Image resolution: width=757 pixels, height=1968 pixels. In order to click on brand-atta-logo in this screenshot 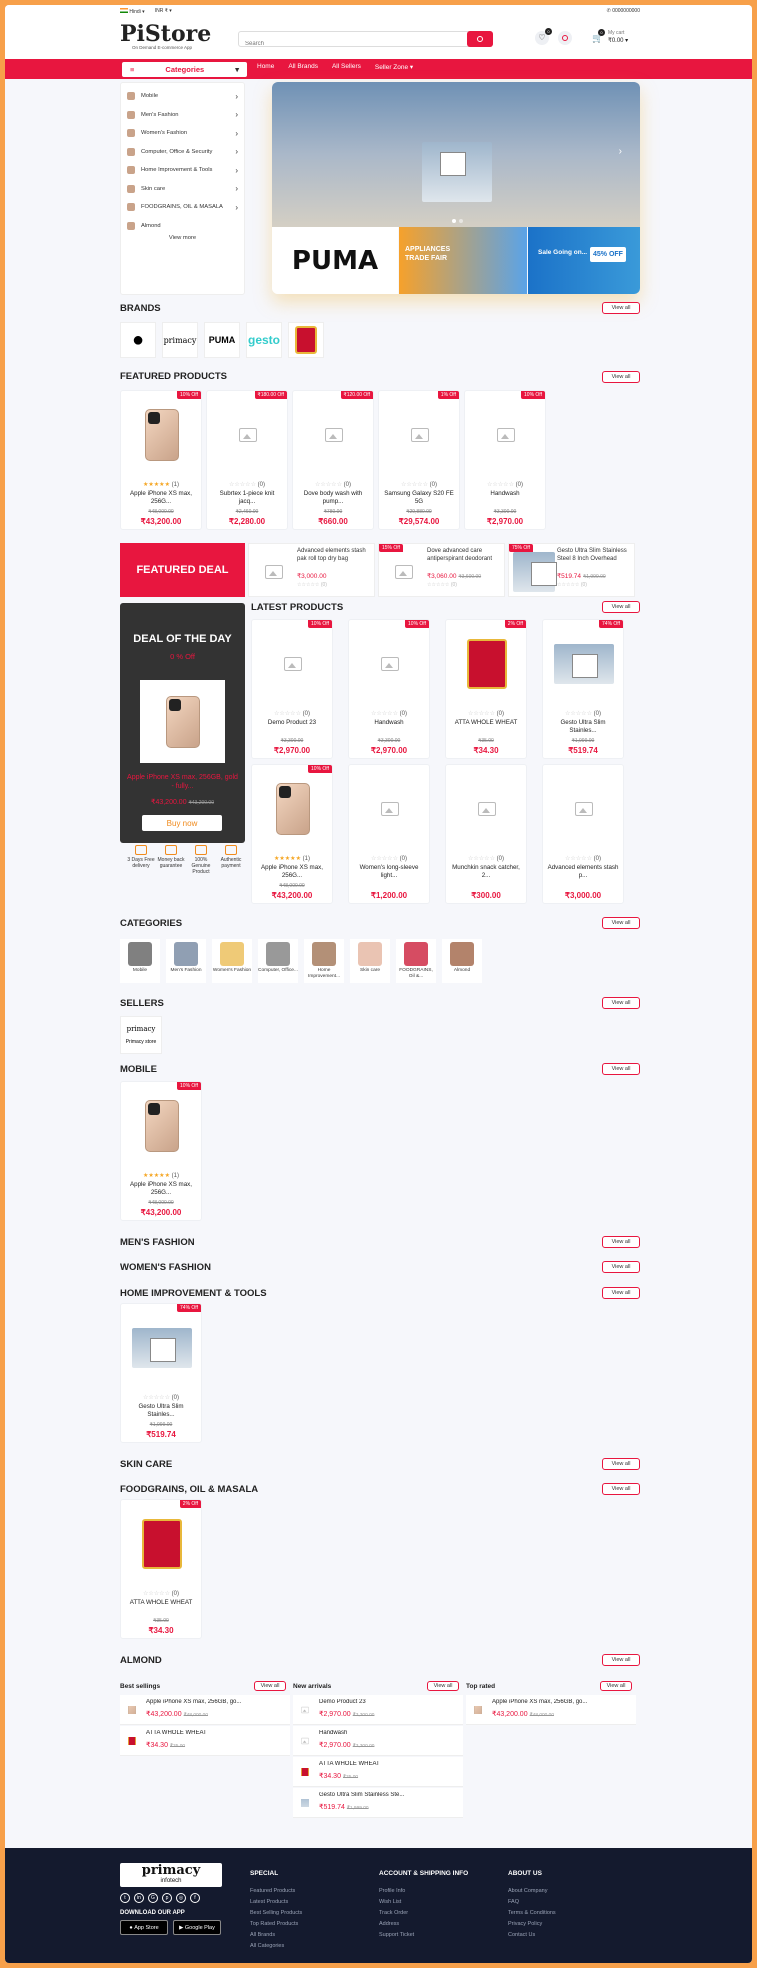, I will do `click(306, 340)`.